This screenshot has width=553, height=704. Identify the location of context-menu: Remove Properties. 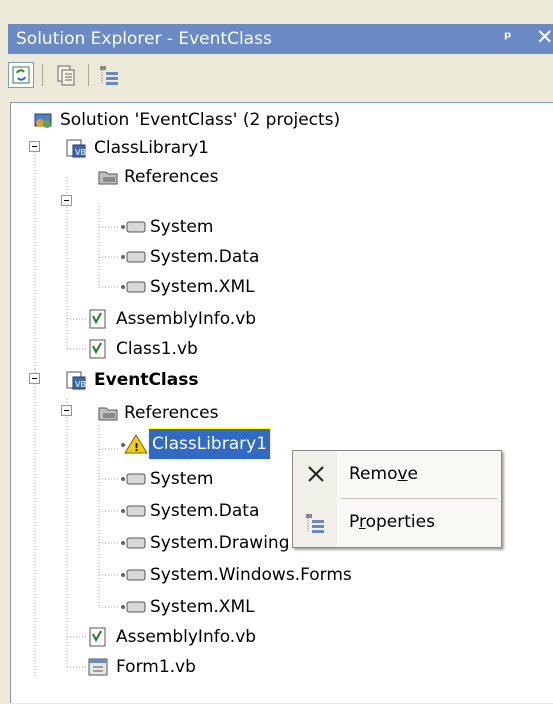
(397, 499).